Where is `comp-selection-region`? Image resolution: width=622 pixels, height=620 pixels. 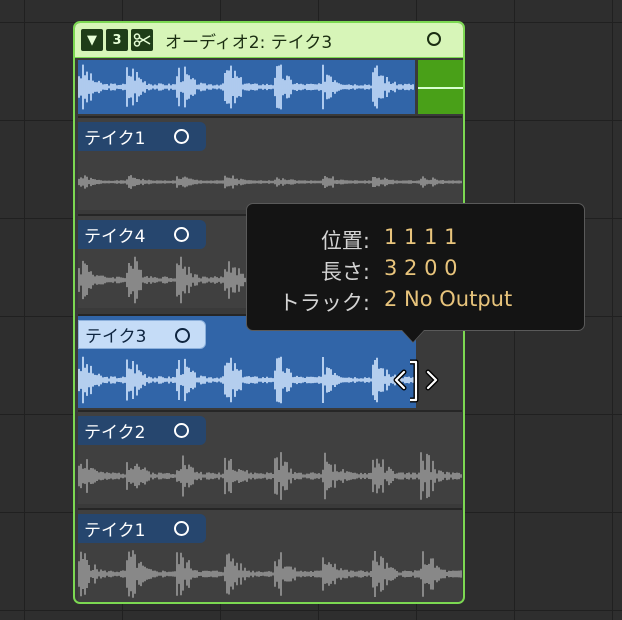
comp-selection-region is located at coordinates (440, 87).